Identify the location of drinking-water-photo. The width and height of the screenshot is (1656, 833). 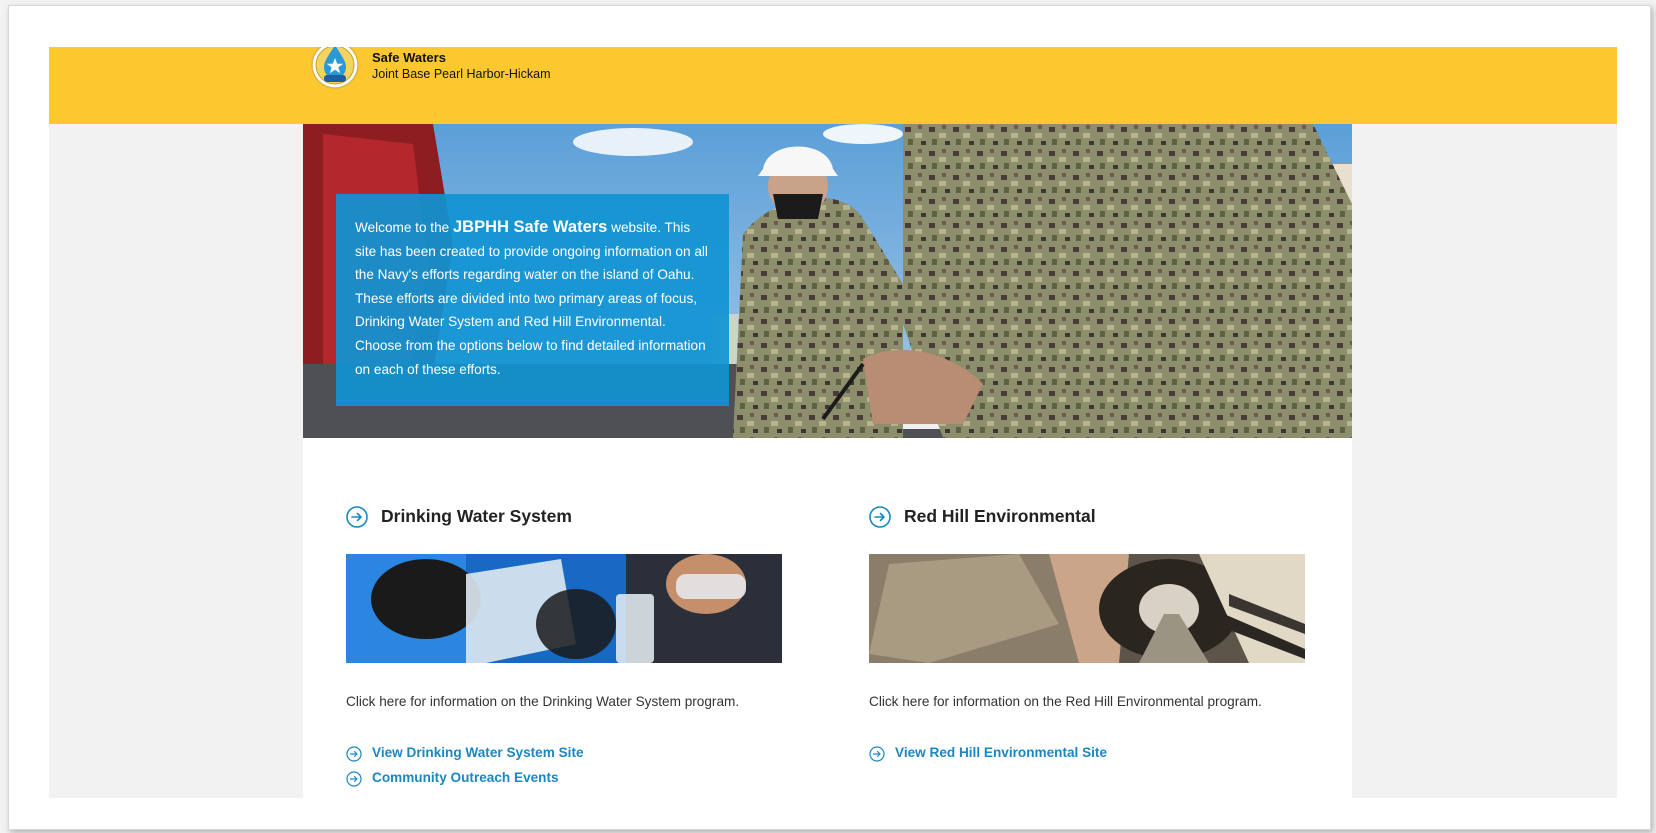
(564, 608).